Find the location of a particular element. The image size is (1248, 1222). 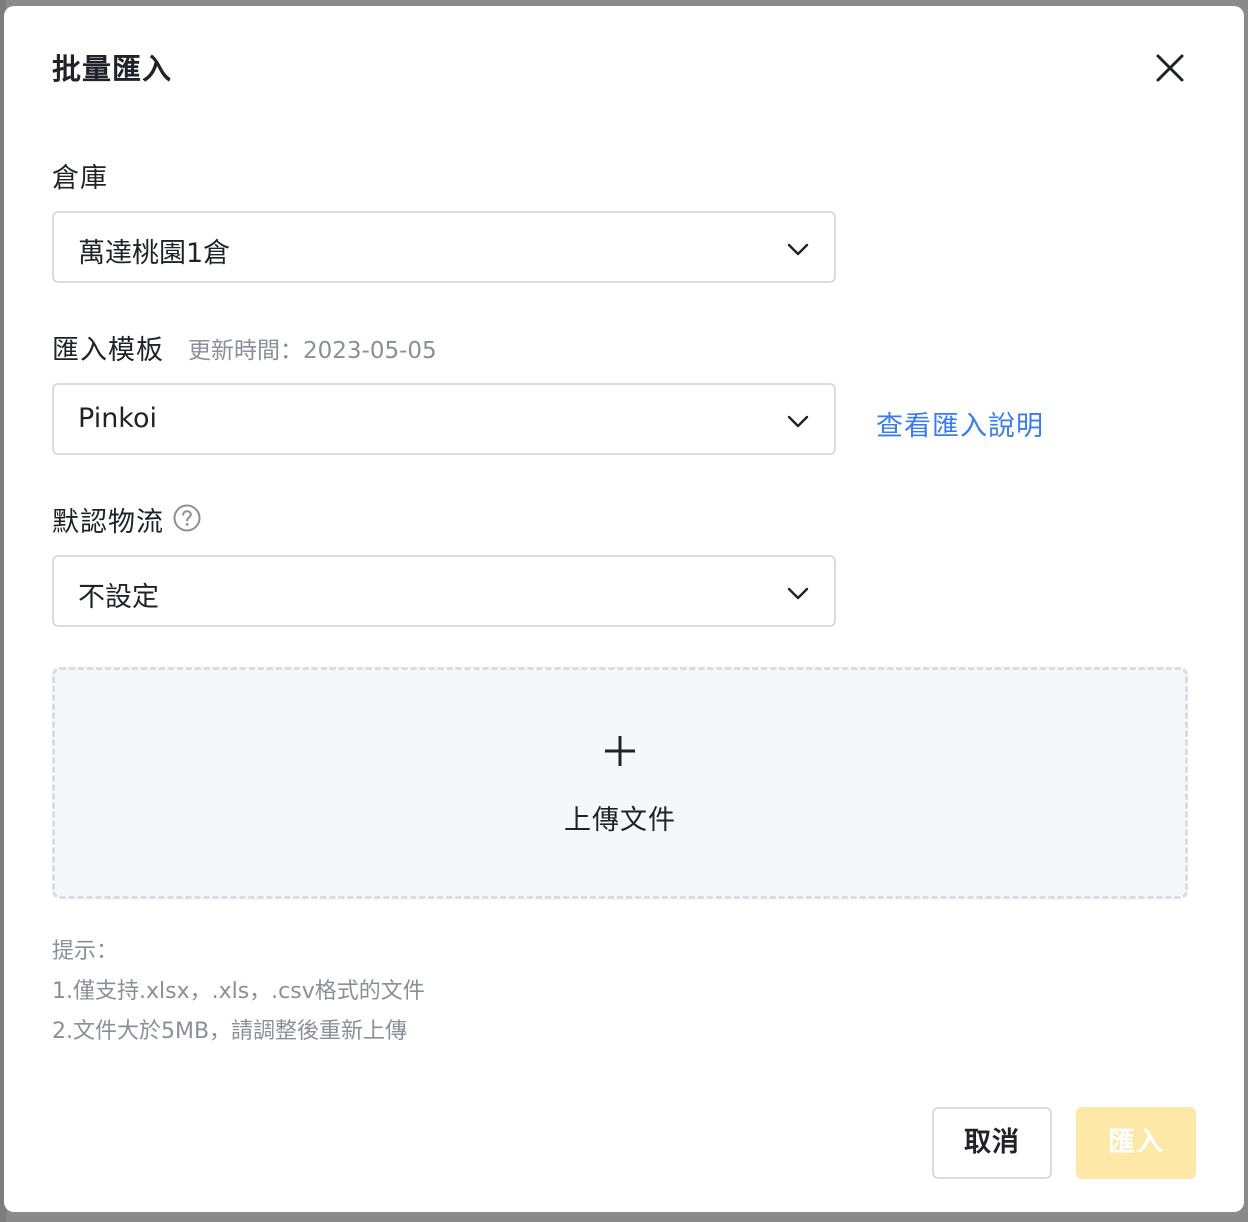

template-select-value: Pinkoi is located at coordinates (117, 418).